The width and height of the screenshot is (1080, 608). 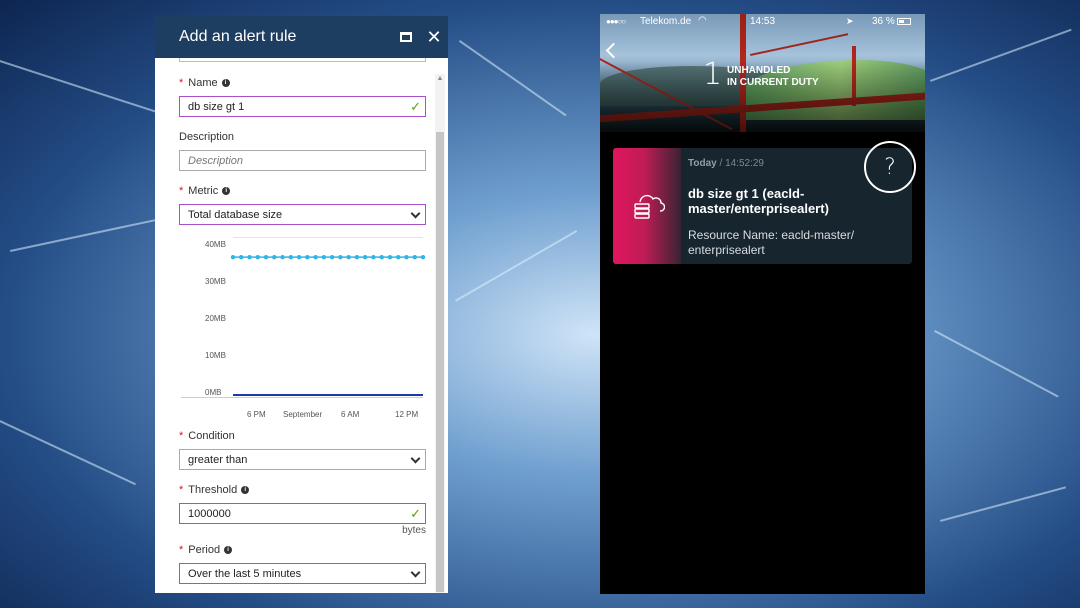 I want to click on status-bar: ●●●○○ Telekom.de ◠ 14:53 ➤ 36 %, so click(x=762, y=22).